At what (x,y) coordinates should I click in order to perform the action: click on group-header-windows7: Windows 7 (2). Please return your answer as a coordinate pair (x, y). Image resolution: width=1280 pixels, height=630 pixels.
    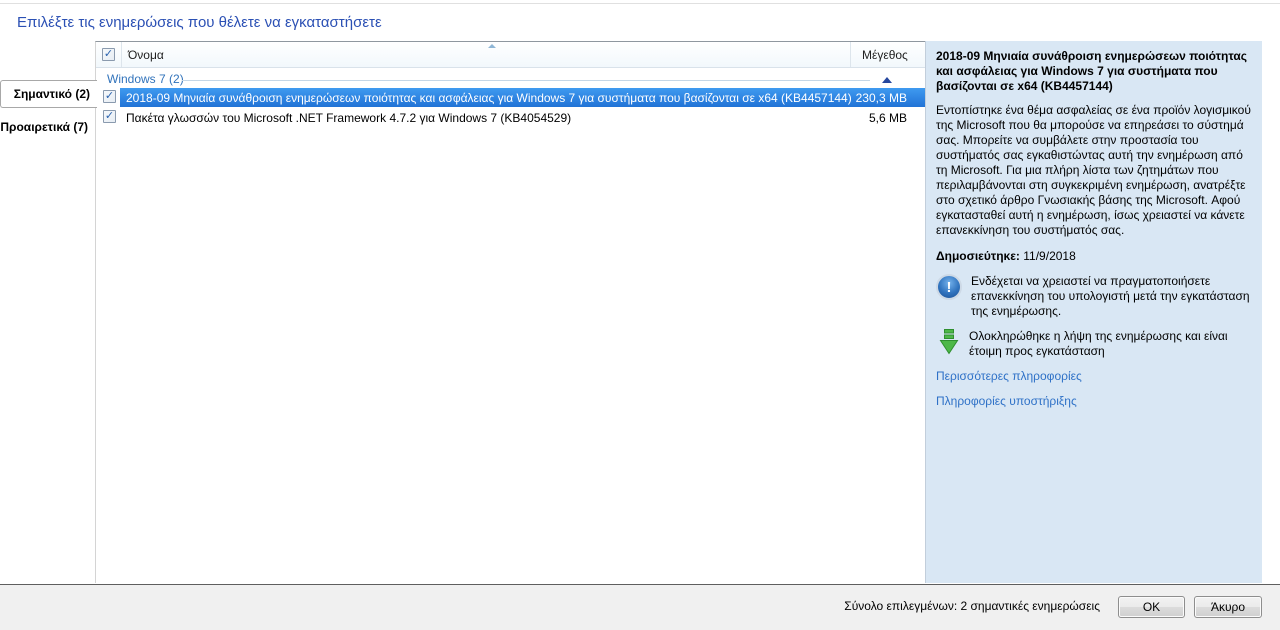
    Looking at the image, I should click on (510, 79).